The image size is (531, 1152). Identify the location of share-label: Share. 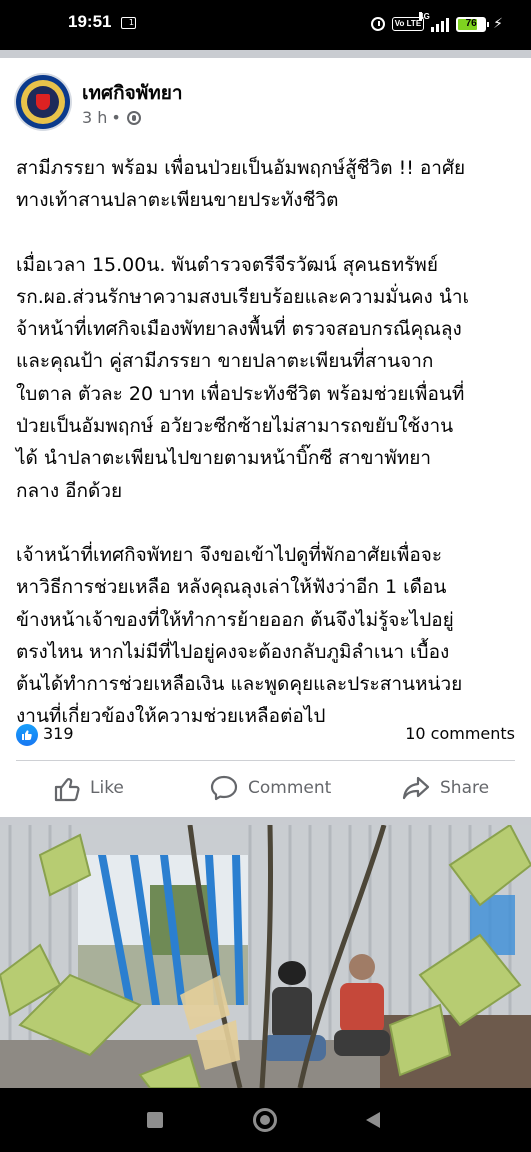
(465, 788).